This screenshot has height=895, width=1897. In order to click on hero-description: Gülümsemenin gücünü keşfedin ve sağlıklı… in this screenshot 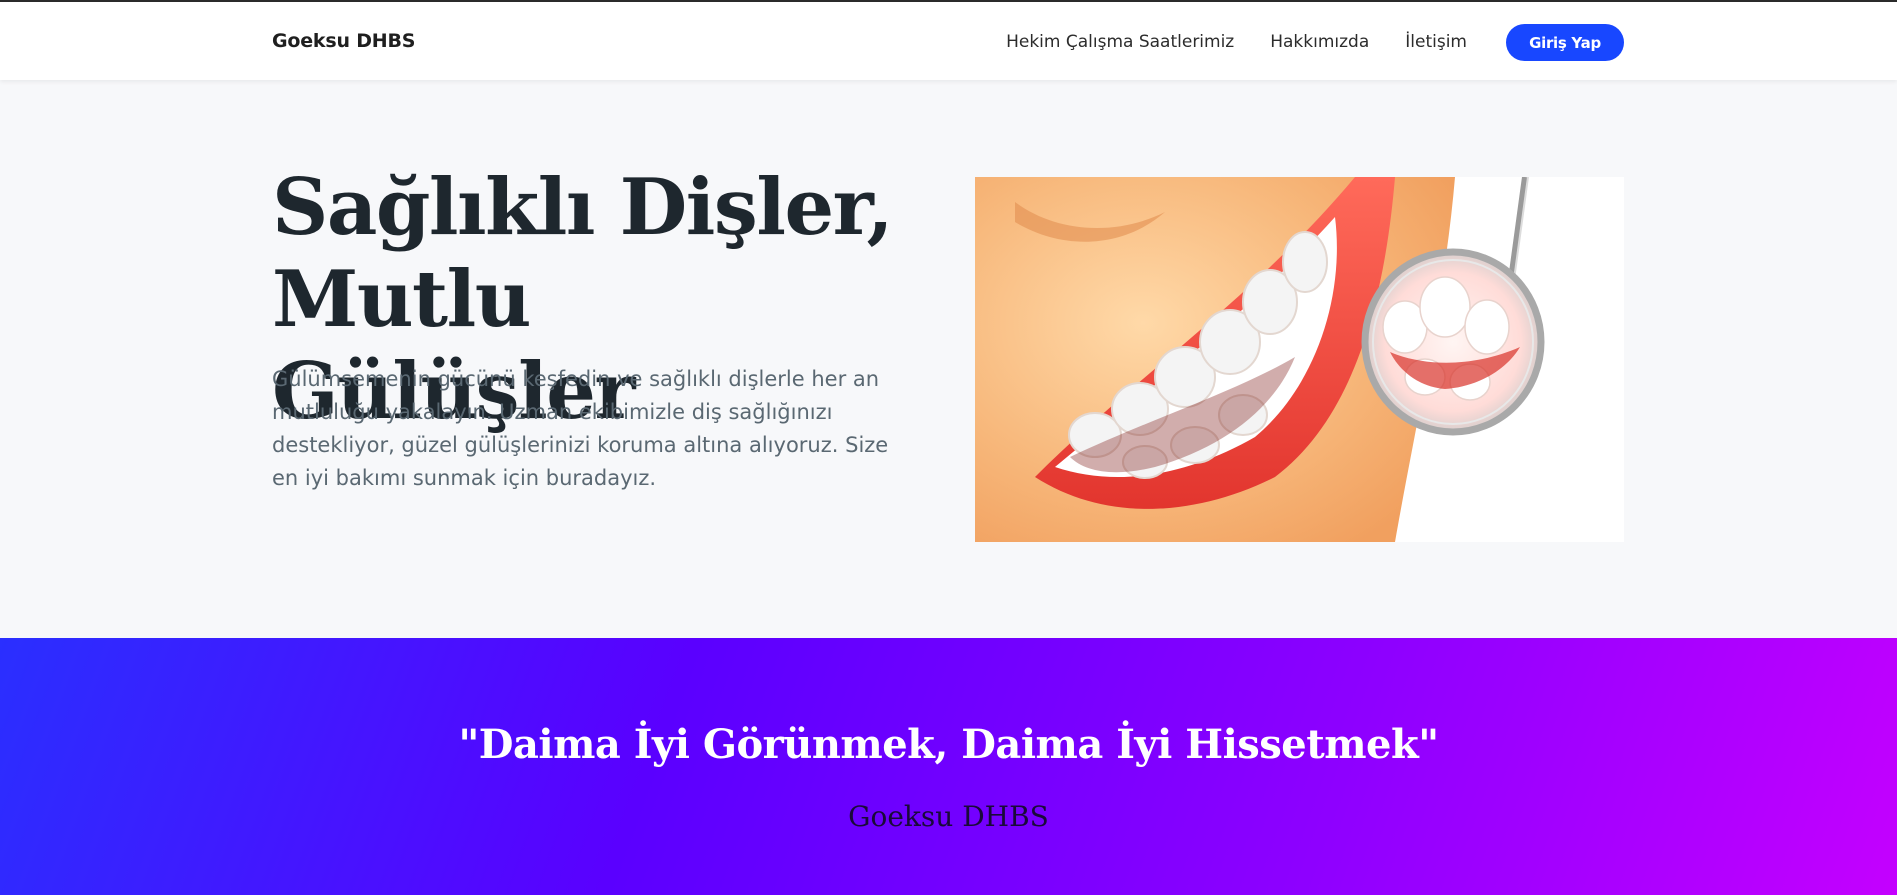, I will do `click(580, 428)`.